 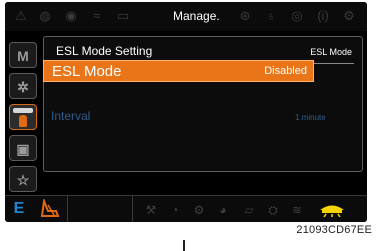 I want to click on tab-monitoring: M, so click(x=23, y=55).